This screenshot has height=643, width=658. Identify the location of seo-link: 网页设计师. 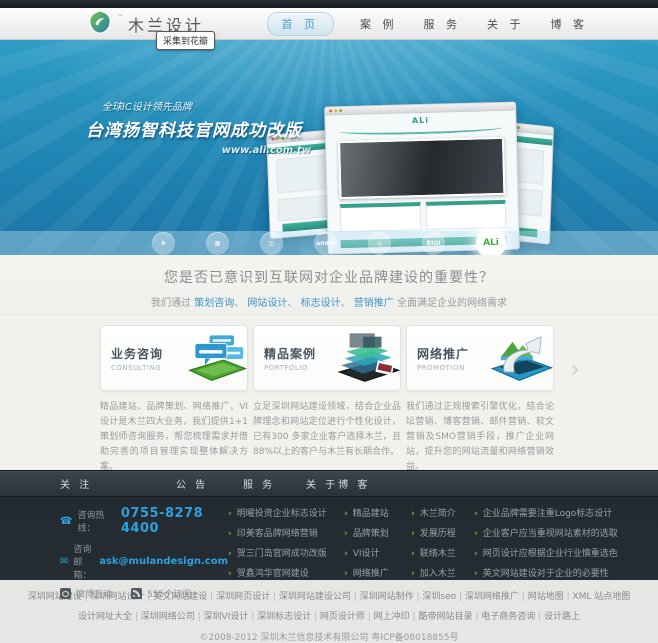
(347, 617).